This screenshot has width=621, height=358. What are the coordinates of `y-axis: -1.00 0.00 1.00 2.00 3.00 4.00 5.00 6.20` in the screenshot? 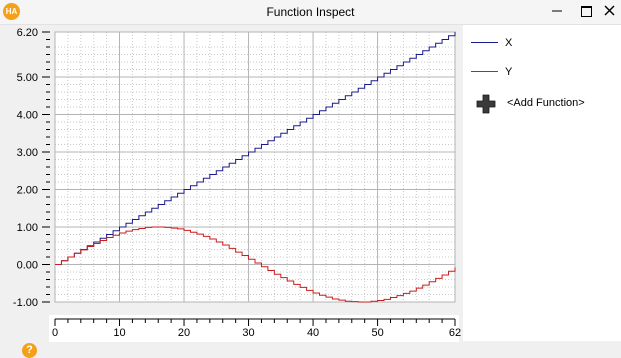 It's located at (31, 168).